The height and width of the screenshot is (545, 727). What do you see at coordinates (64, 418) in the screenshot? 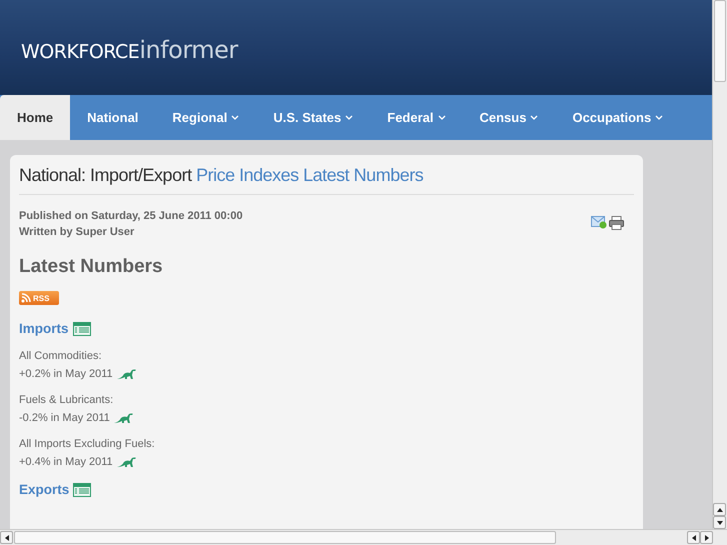
I see `indicator-value: -0.2% in May 2011` at bounding box center [64, 418].